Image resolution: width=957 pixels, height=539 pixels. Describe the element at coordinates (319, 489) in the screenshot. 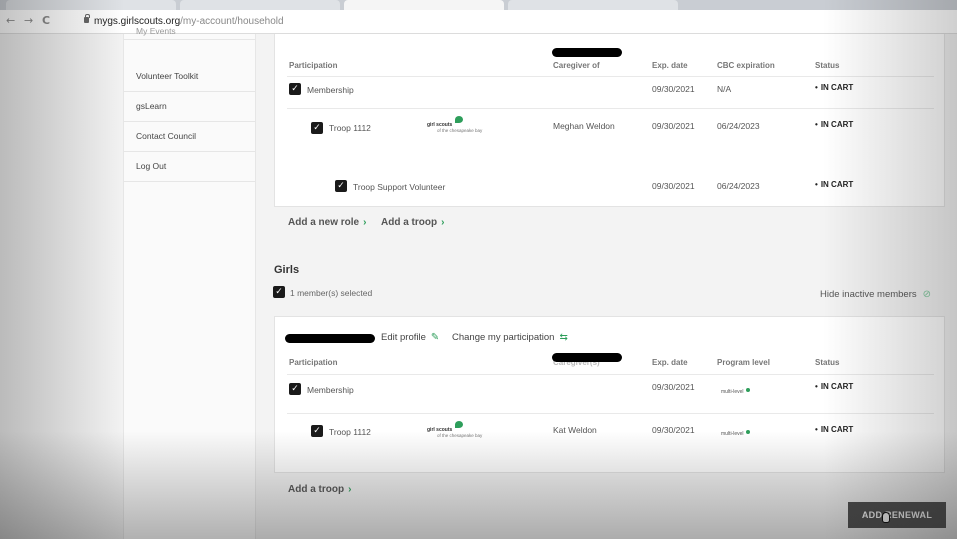

I see `add-troop-link-girls: Add a troop ›` at that location.